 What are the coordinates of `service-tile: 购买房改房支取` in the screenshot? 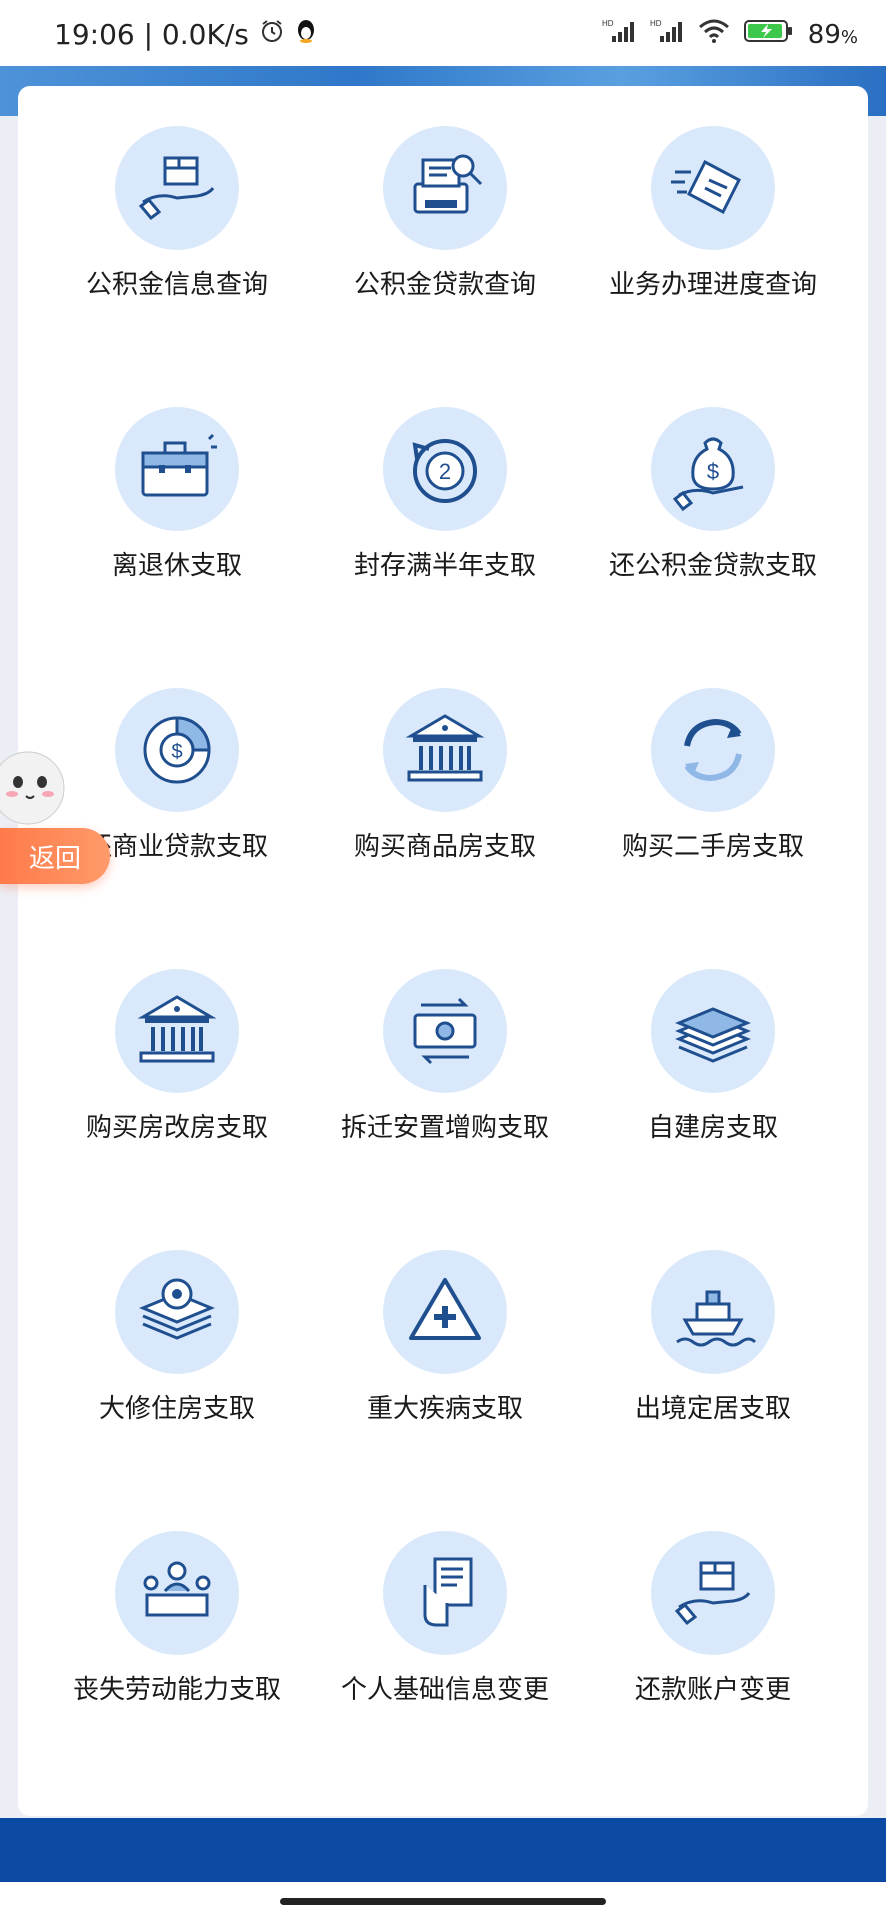 It's located at (177, 1109).